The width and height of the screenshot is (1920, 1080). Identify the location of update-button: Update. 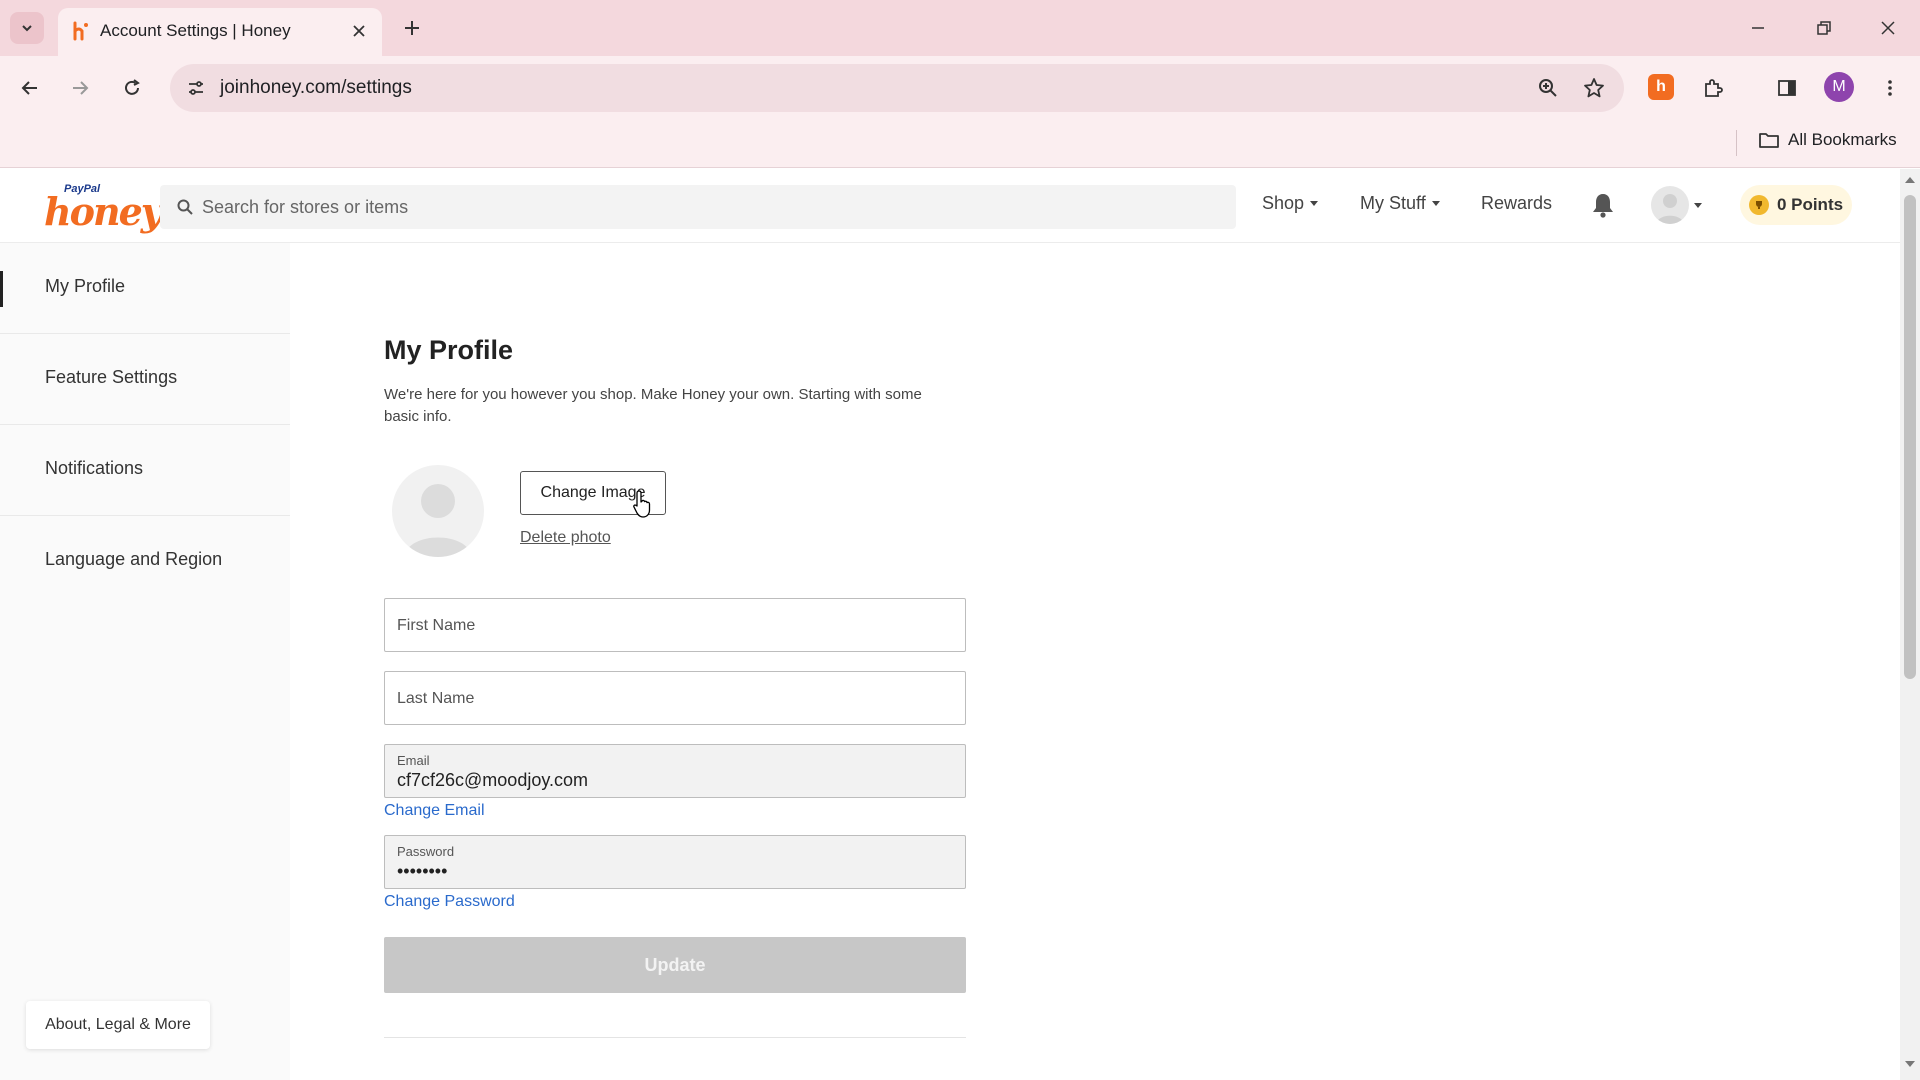
(675, 965).